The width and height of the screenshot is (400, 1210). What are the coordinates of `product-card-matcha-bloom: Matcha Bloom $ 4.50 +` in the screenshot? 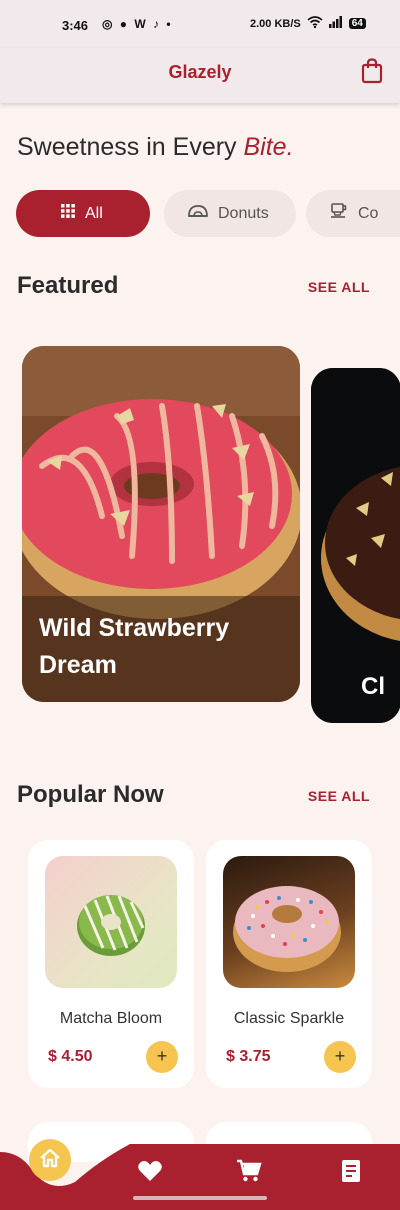 It's located at (111, 964).